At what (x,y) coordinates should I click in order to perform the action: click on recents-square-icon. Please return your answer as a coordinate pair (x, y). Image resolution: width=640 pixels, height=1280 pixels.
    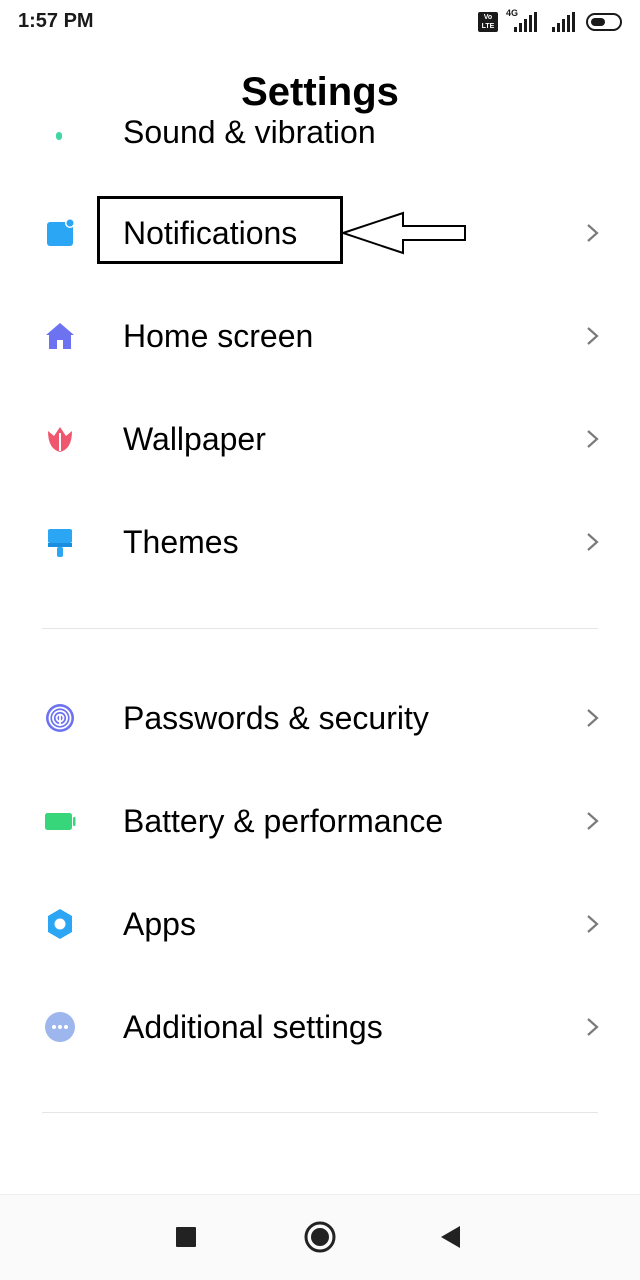
    Looking at the image, I should click on (186, 1237).